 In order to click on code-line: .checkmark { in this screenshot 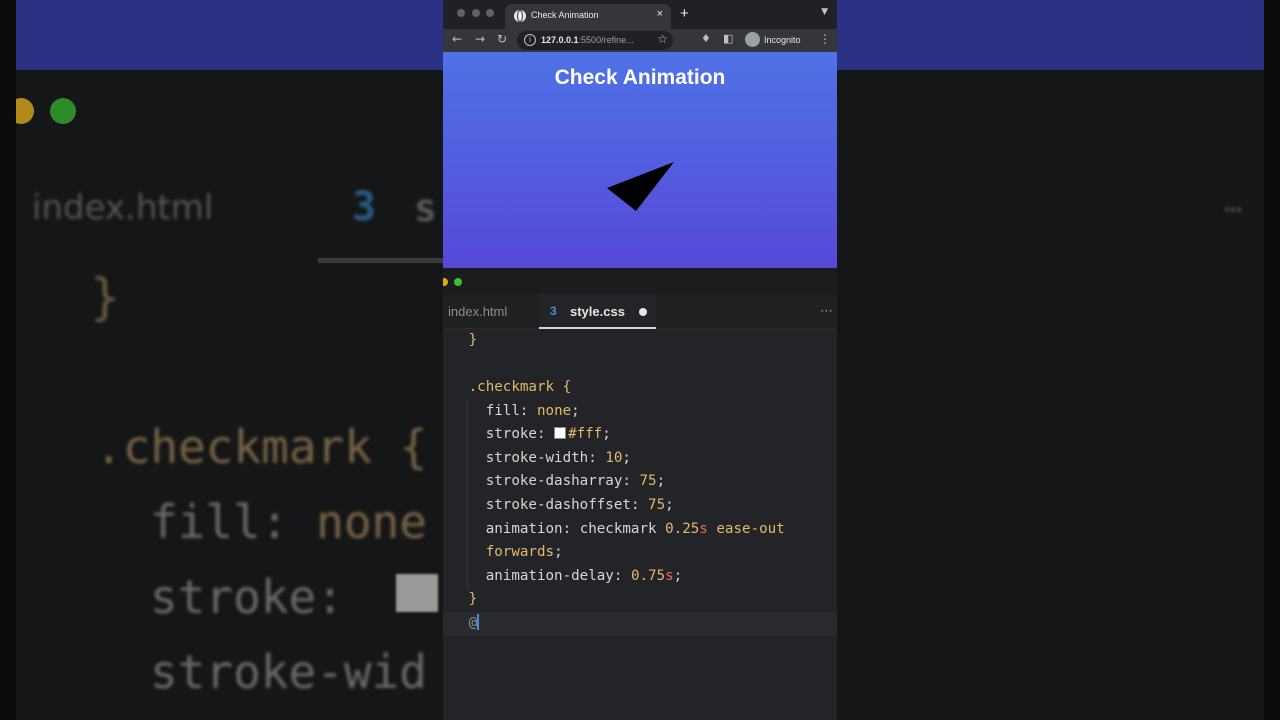, I will do `click(640, 388)`.